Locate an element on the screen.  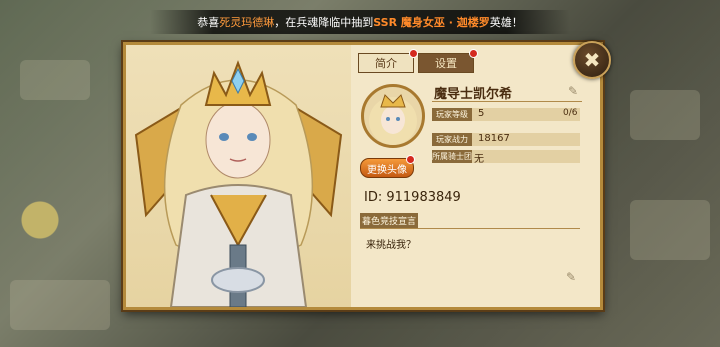
announcement-text-2: ，在兵魂降临中抽到 is located at coordinates (324, 22).